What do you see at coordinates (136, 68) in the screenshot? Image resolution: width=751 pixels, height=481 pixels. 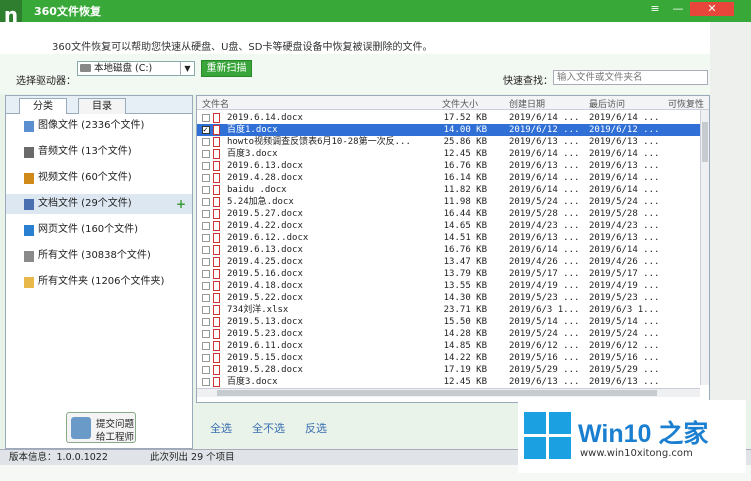 I see `drive-select: 本地磁盘 (C:) ▼` at bounding box center [136, 68].